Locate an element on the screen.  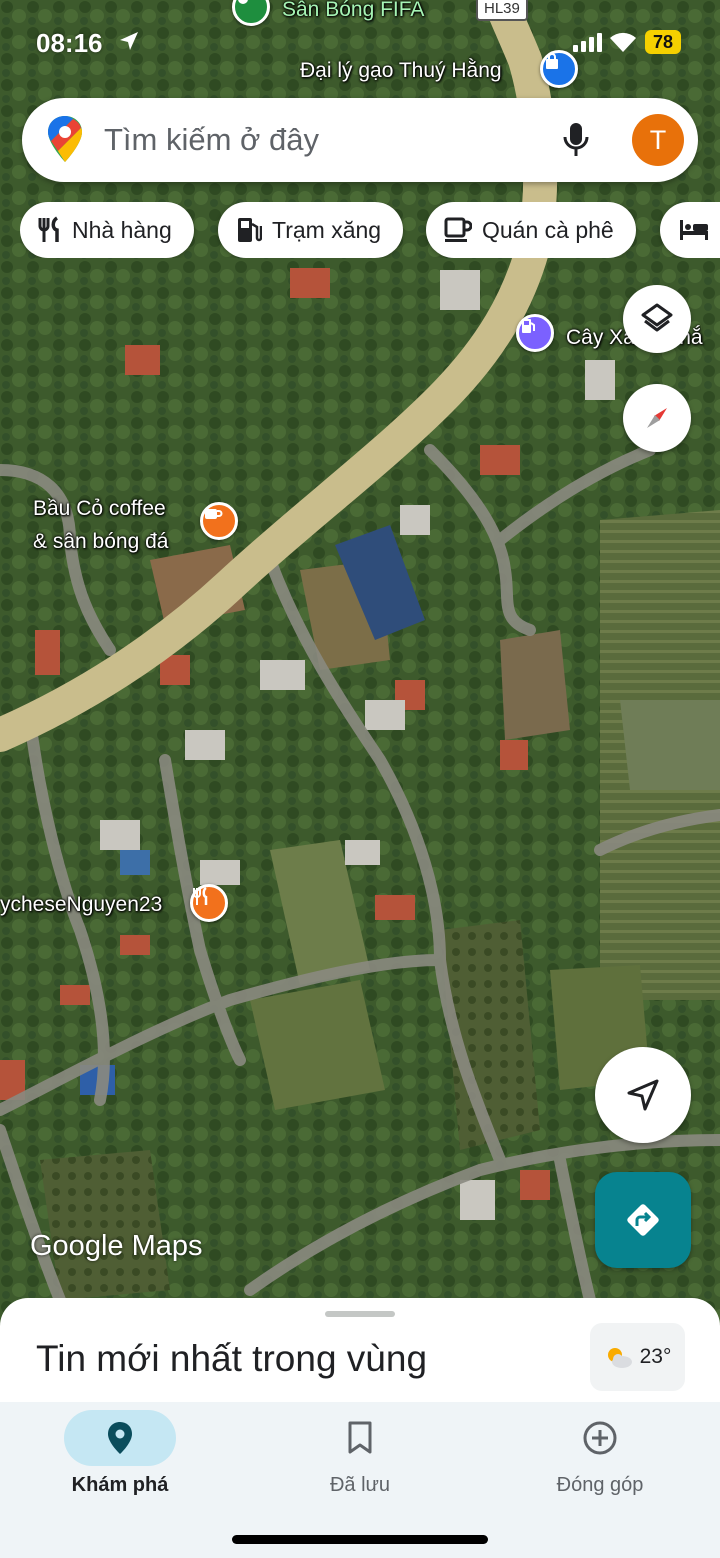
navigation-arrow-icon is located at coordinates (643, 1095).